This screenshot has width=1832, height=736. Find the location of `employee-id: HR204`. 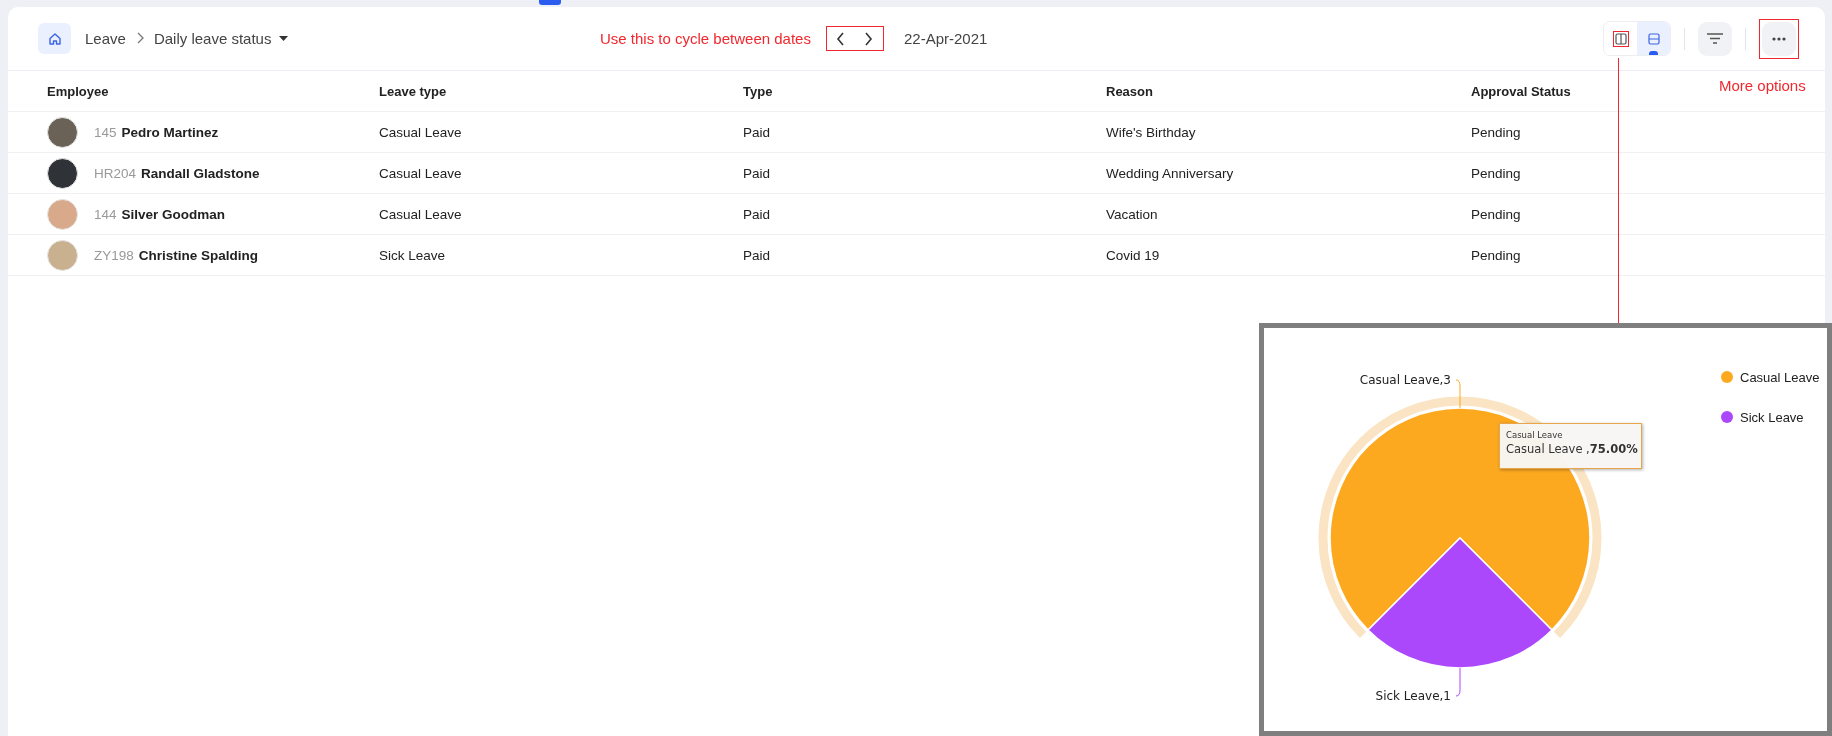

employee-id: HR204 is located at coordinates (115, 173).